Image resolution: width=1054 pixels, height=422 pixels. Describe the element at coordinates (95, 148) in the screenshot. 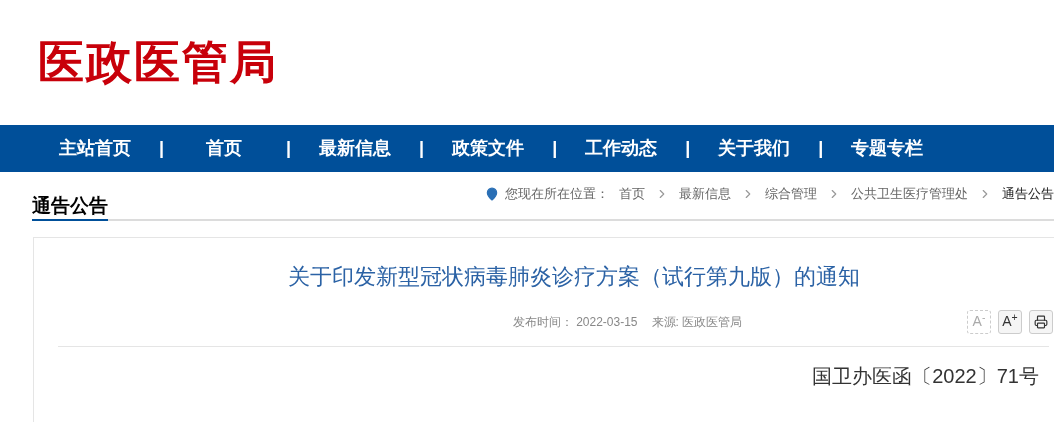

I see `nav-link: 主站首页` at that location.